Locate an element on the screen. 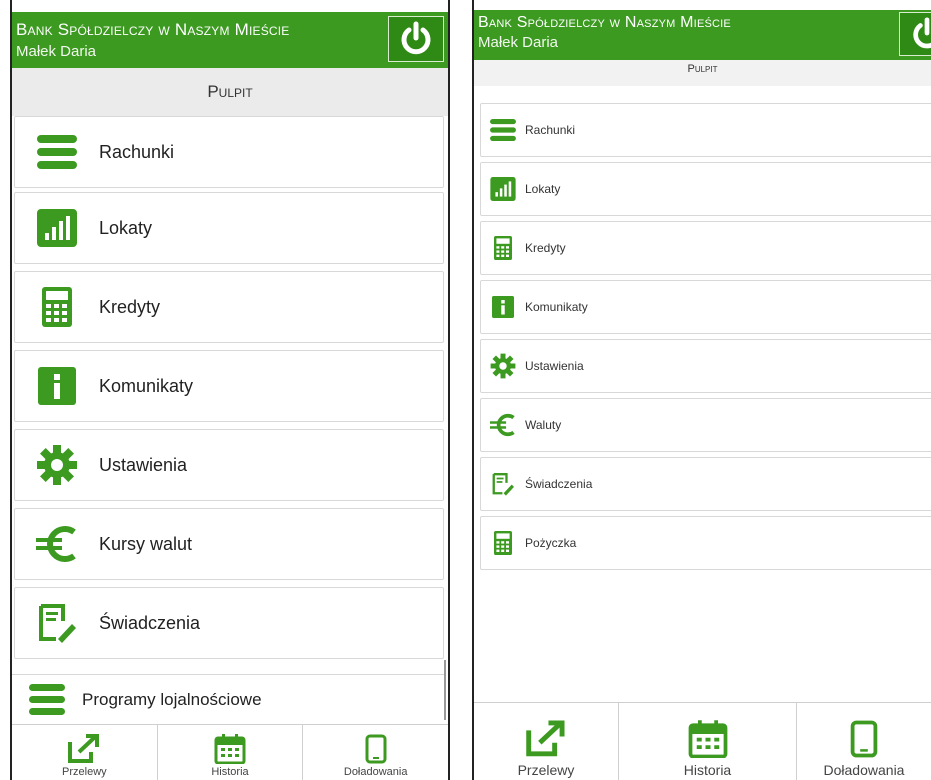 The image size is (931, 780). menu-label: Programy lojalnościowe is located at coordinates (172, 699).